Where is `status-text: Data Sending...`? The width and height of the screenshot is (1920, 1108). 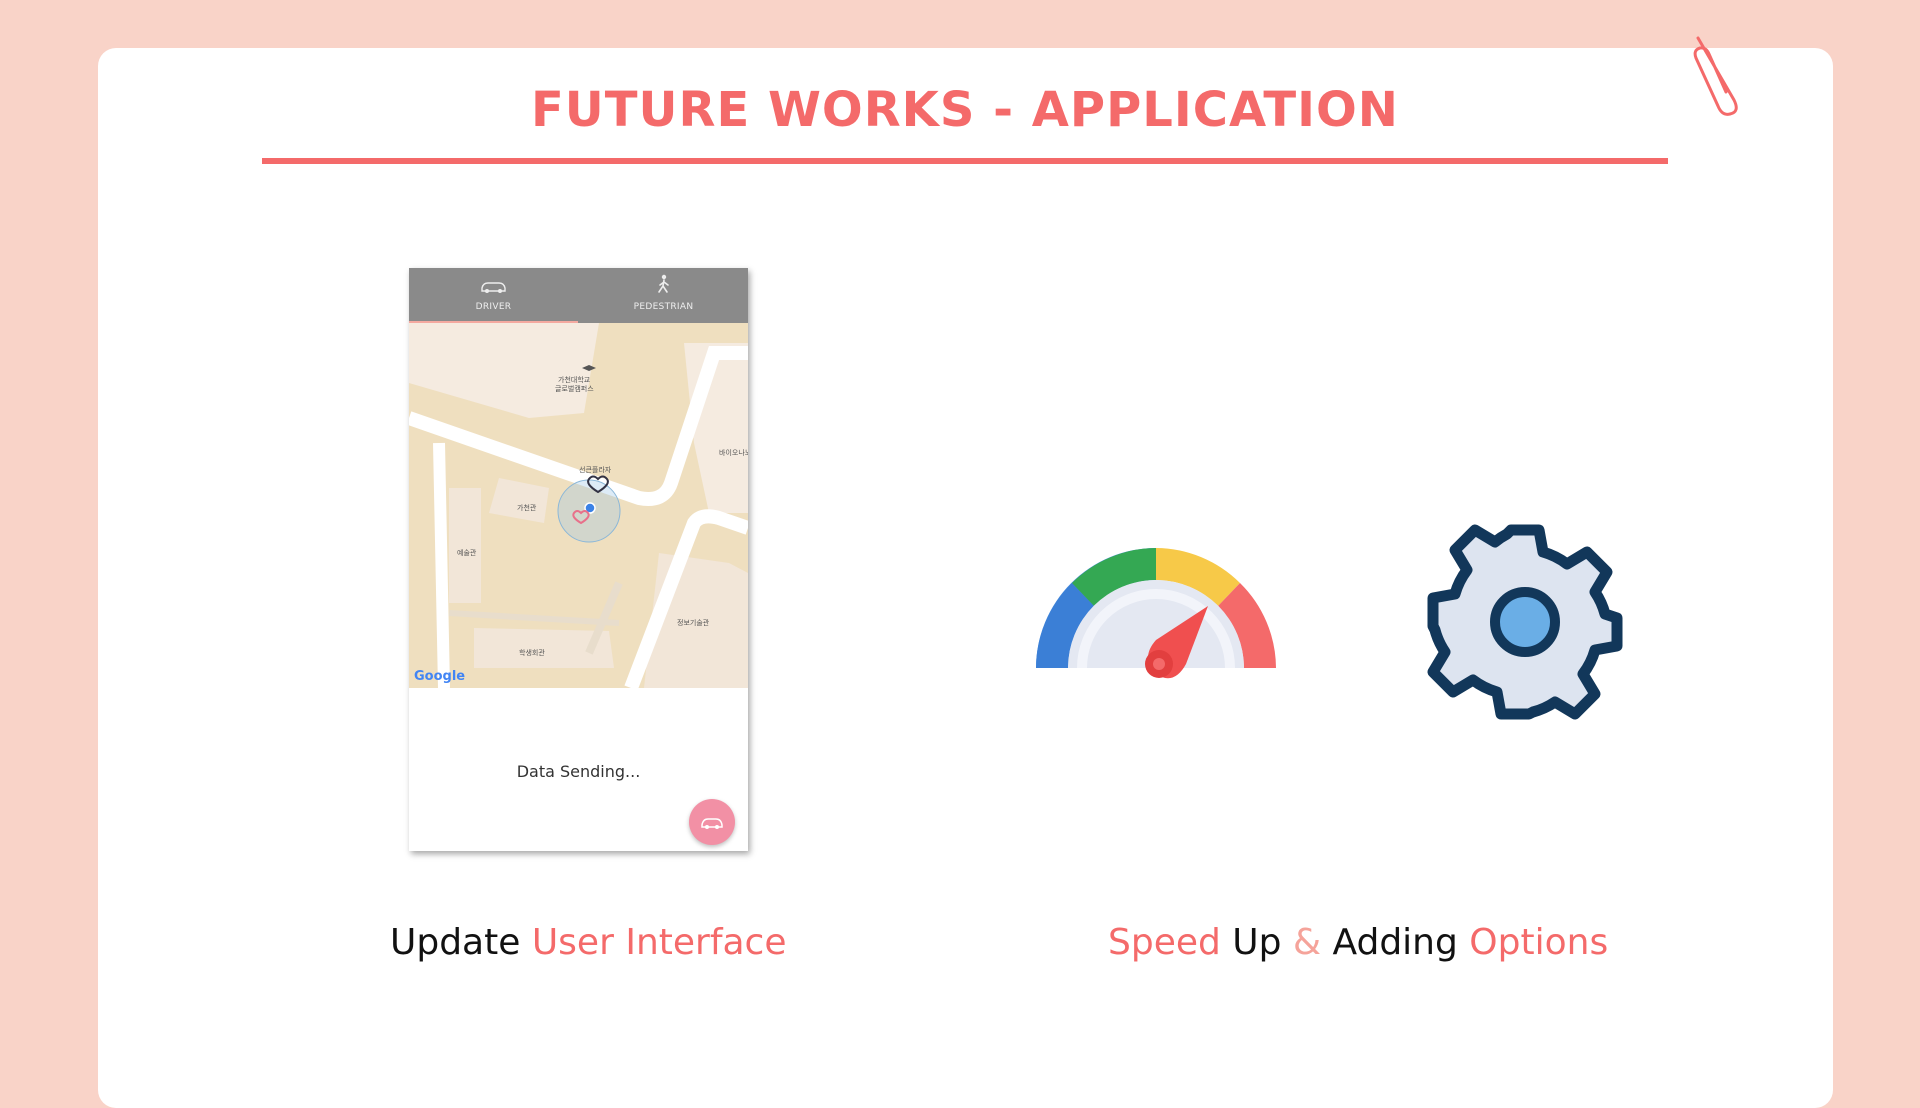 status-text: Data Sending... is located at coordinates (578, 771).